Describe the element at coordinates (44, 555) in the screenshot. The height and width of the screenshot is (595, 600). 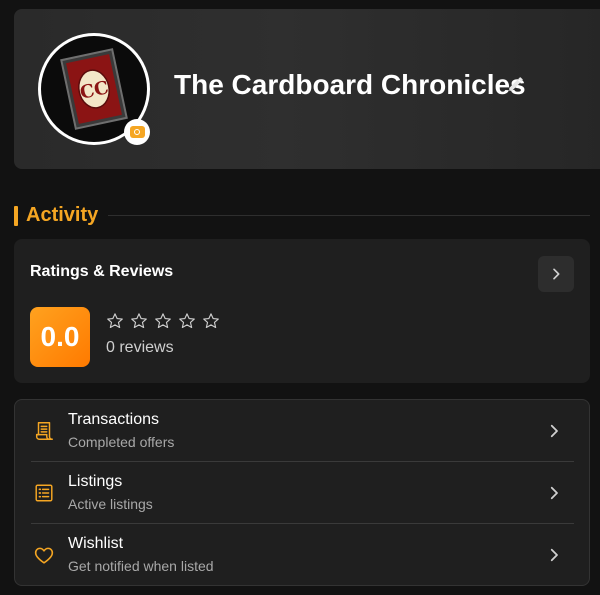
I see `heart-icon` at that location.